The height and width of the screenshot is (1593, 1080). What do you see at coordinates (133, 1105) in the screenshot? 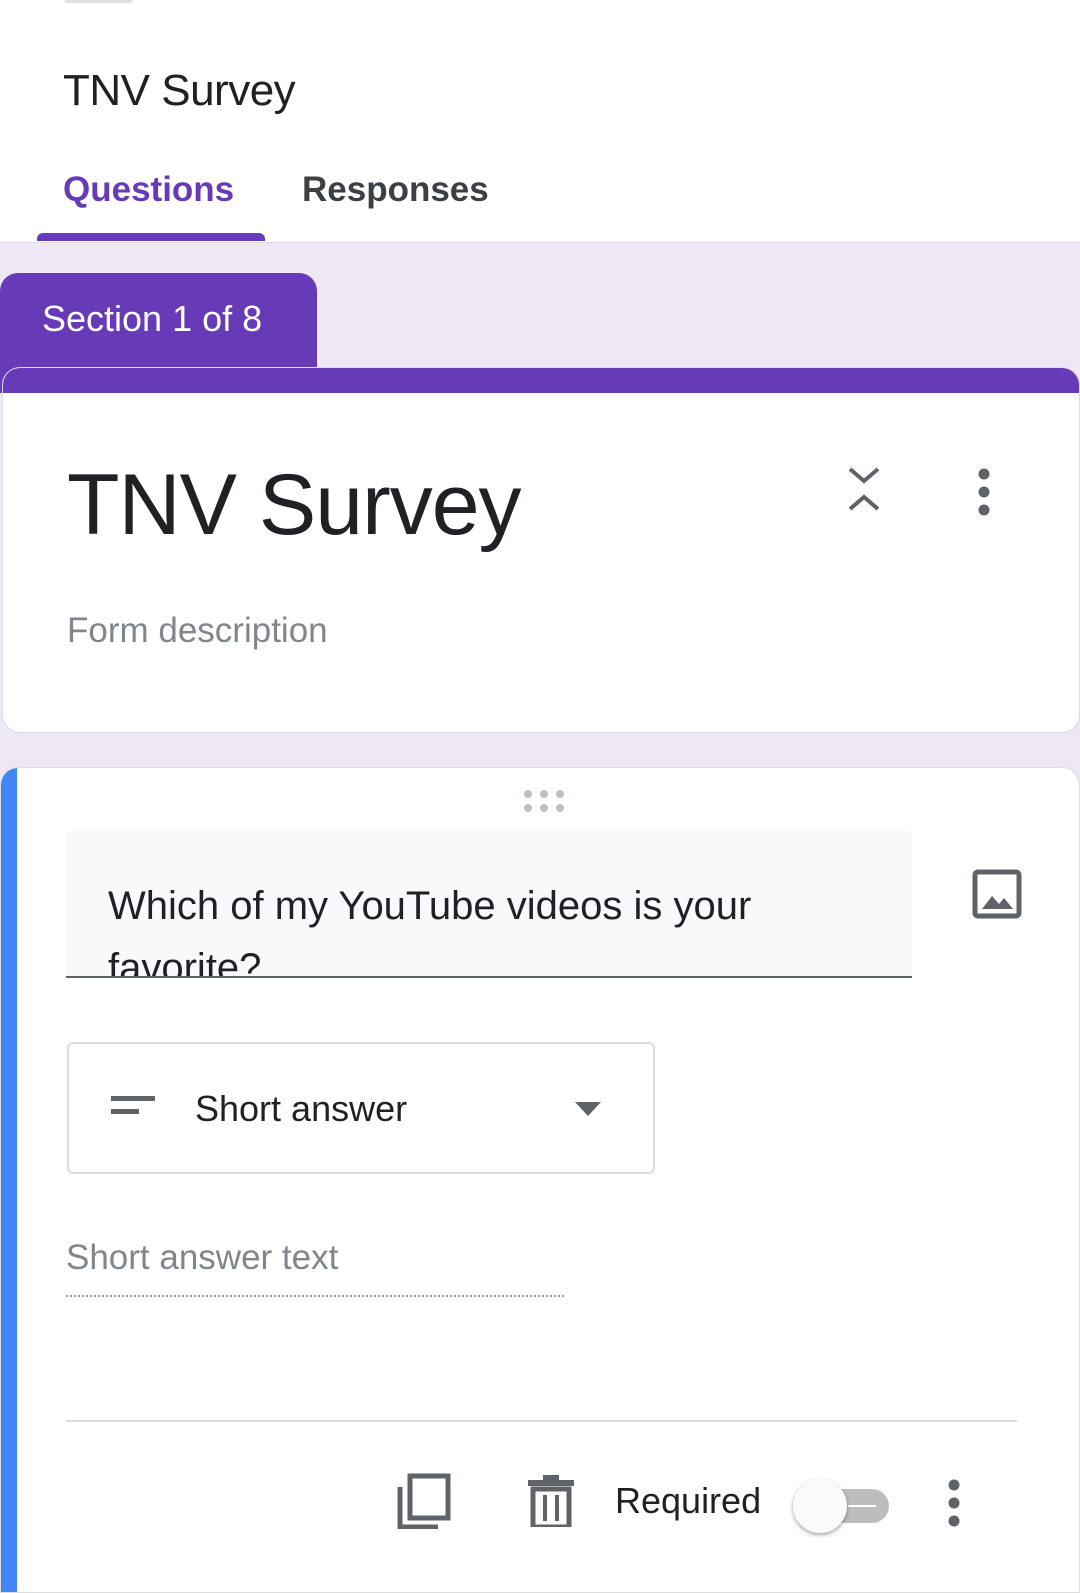
I see `short-text-icon` at bounding box center [133, 1105].